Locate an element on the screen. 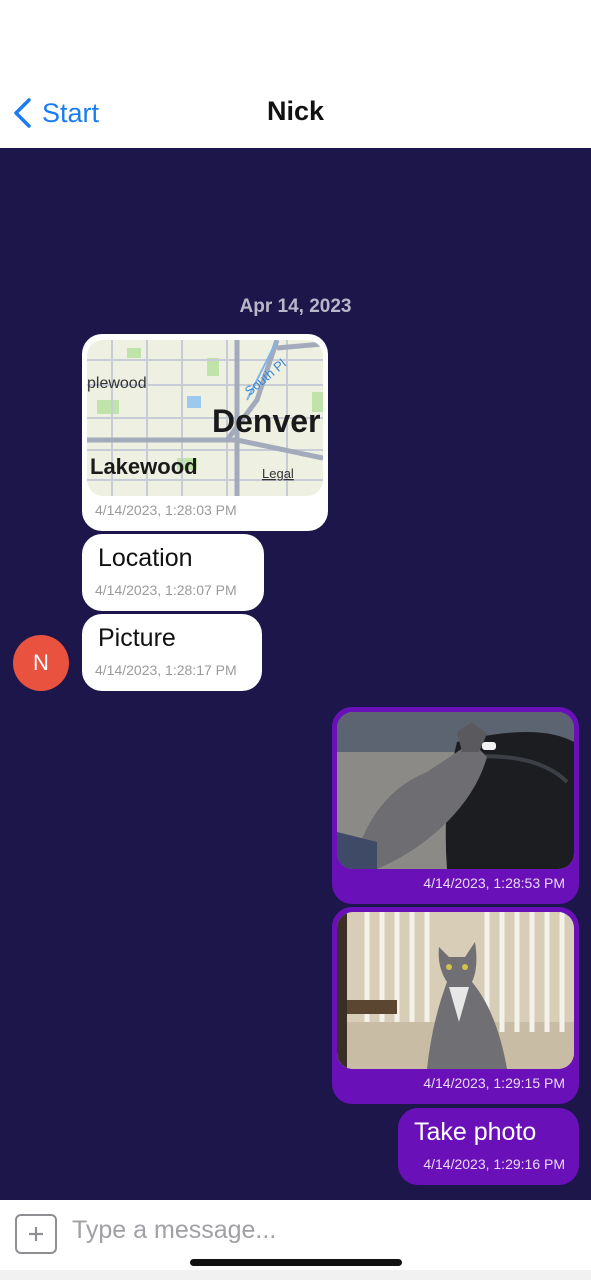 This screenshot has width=591, height=1280. message-timestamp: 4/14/2023, 1:28:03 PM is located at coordinates (166, 510).